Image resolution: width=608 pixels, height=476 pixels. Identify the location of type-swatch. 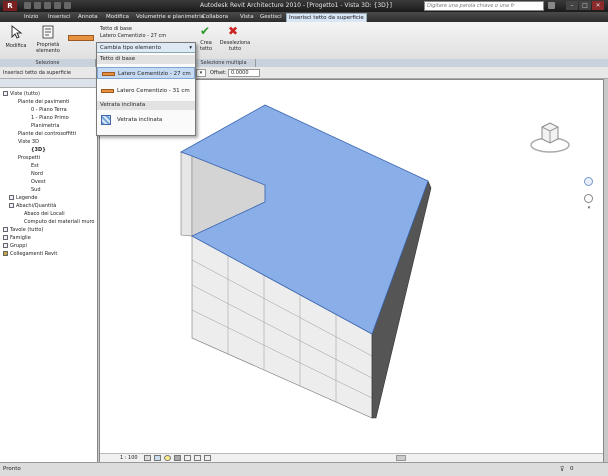
(81, 38).